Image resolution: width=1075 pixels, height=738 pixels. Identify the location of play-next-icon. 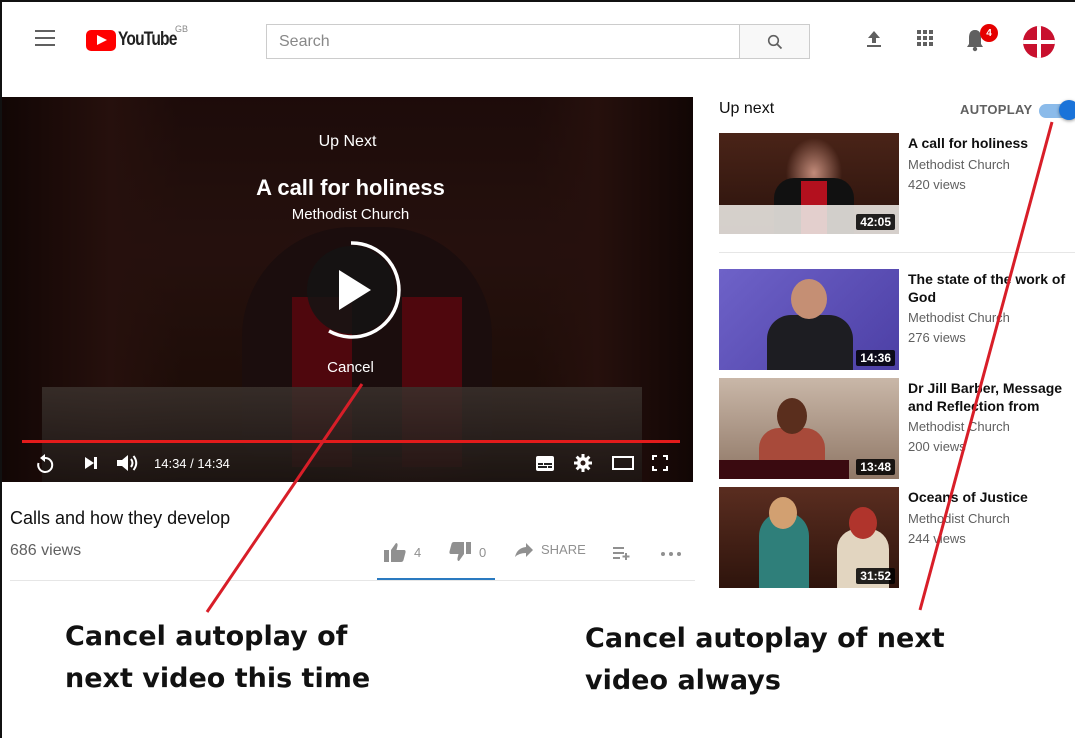
(351, 290).